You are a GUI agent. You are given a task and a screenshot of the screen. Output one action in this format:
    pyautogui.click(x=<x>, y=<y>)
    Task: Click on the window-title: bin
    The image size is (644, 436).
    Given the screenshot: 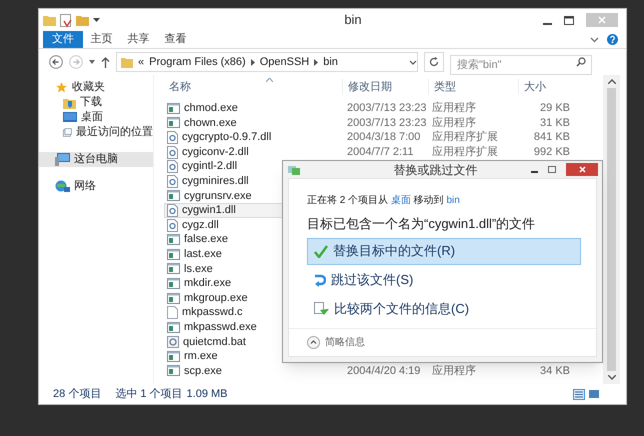 What is the action you would take?
    pyautogui.click(x=353, y=20)
    